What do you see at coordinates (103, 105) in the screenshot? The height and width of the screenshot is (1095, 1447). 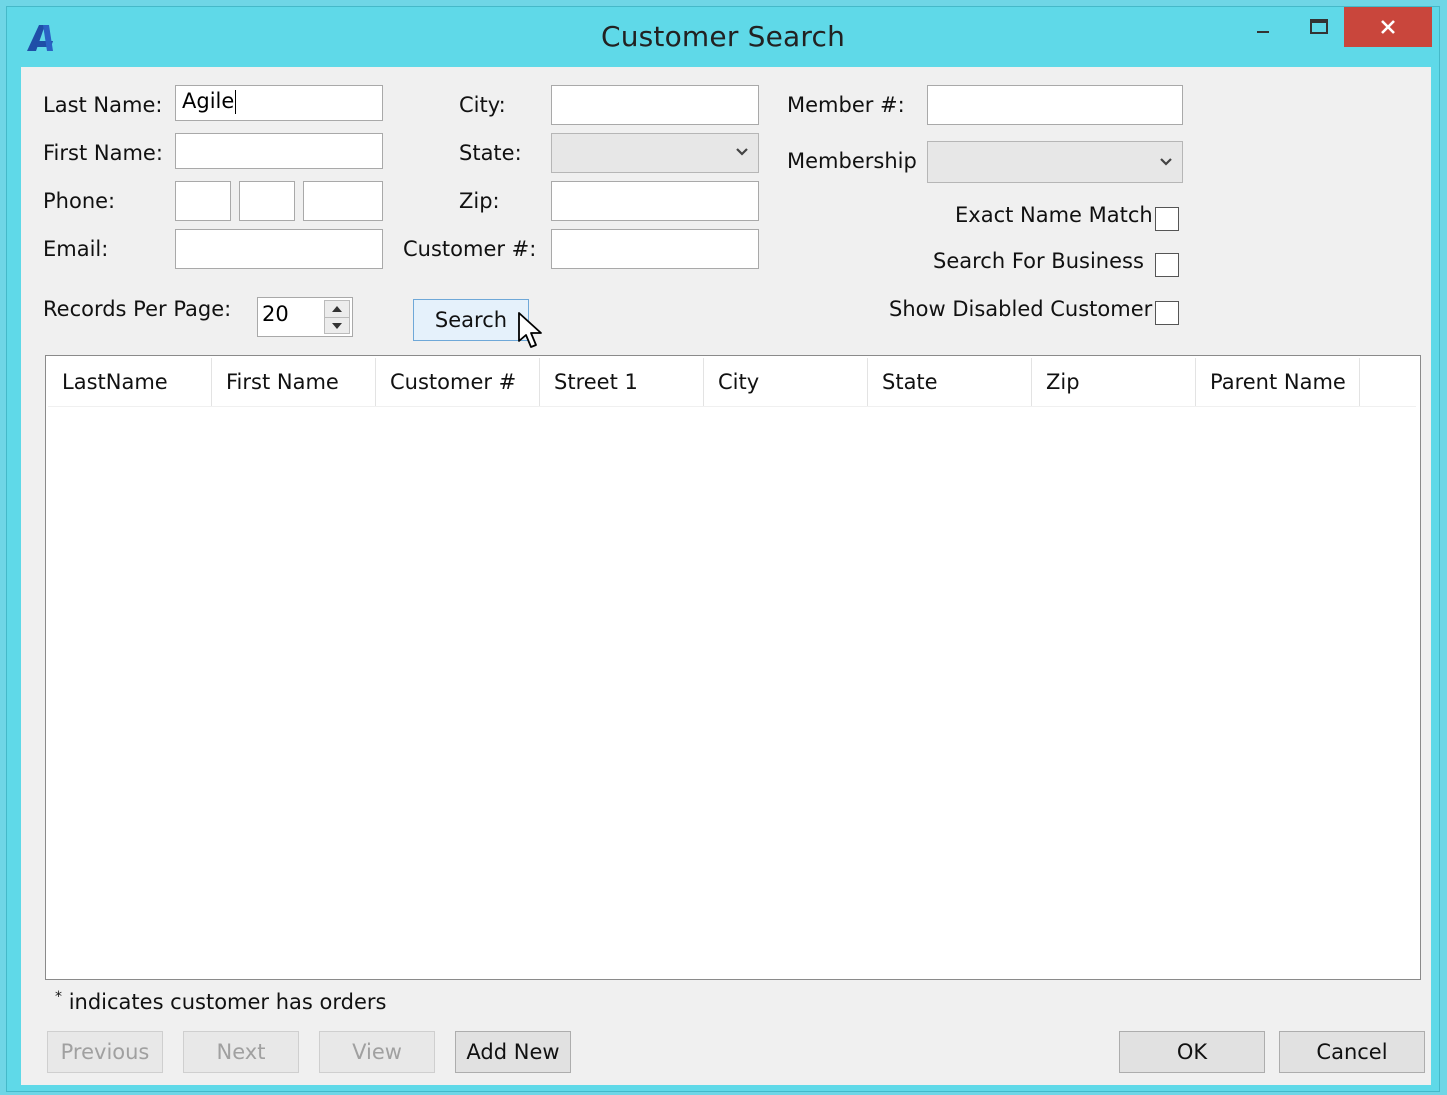 I see `last-name-label: Last Name:` at bounding box center [103, 105].